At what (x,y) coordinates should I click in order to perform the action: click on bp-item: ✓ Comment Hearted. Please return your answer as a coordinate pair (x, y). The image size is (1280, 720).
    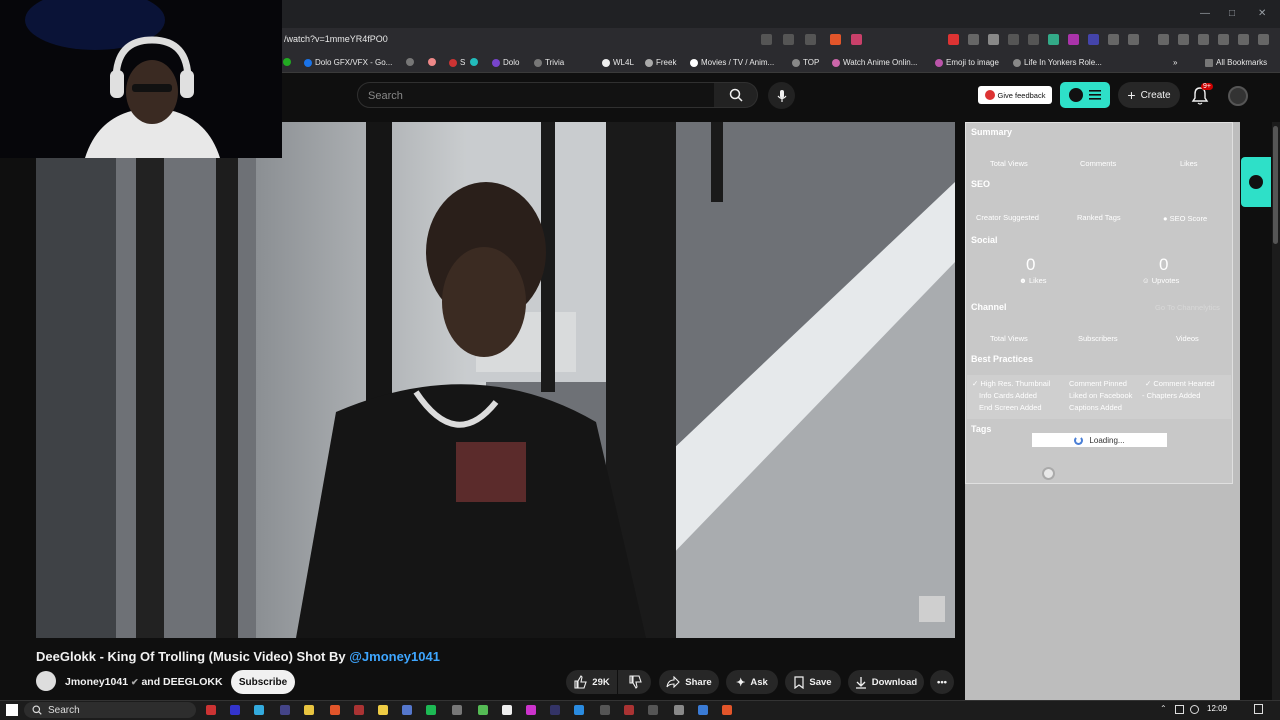
    Looking at the image, I should click on (1180, 383).